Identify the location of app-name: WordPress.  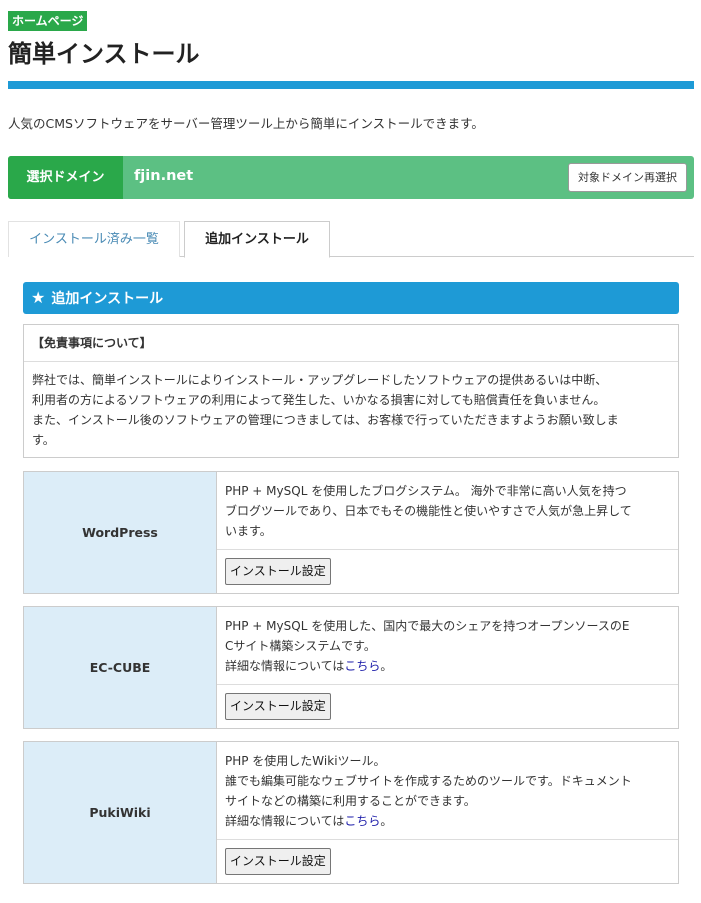
(120, 532).